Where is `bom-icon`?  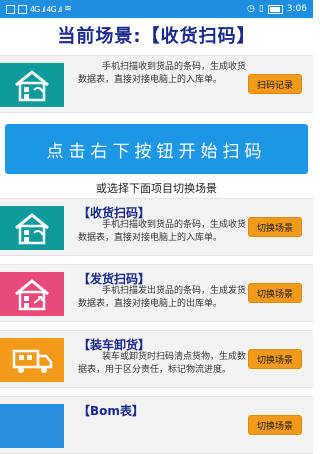 bom-icon is located at coordinates (32, 426).